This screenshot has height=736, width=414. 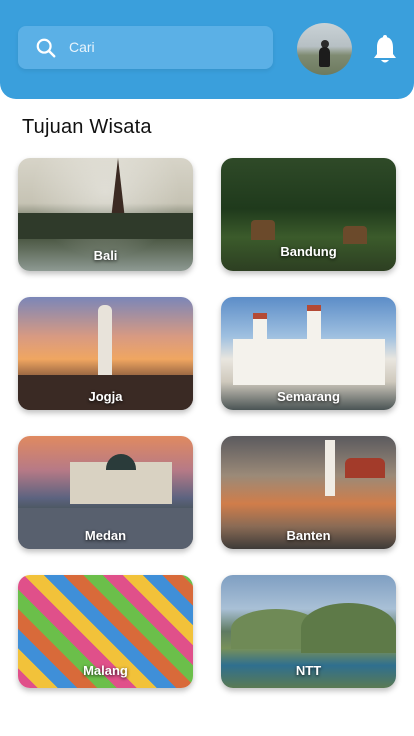 I want to click on bell-icon, so click(x=385, y=50).